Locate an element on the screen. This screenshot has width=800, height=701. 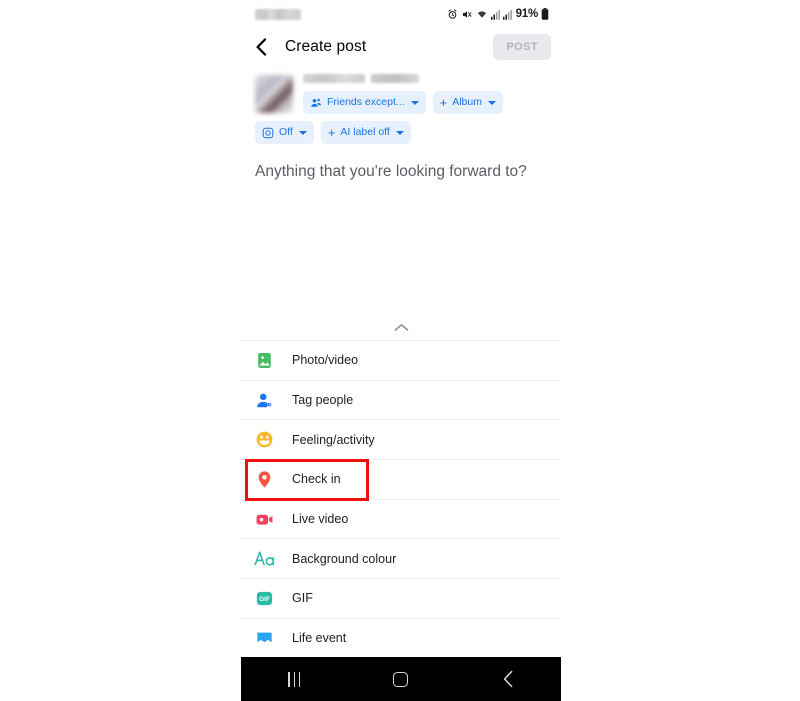
app-bar: Create post POST is located at coordinates (401, 47).